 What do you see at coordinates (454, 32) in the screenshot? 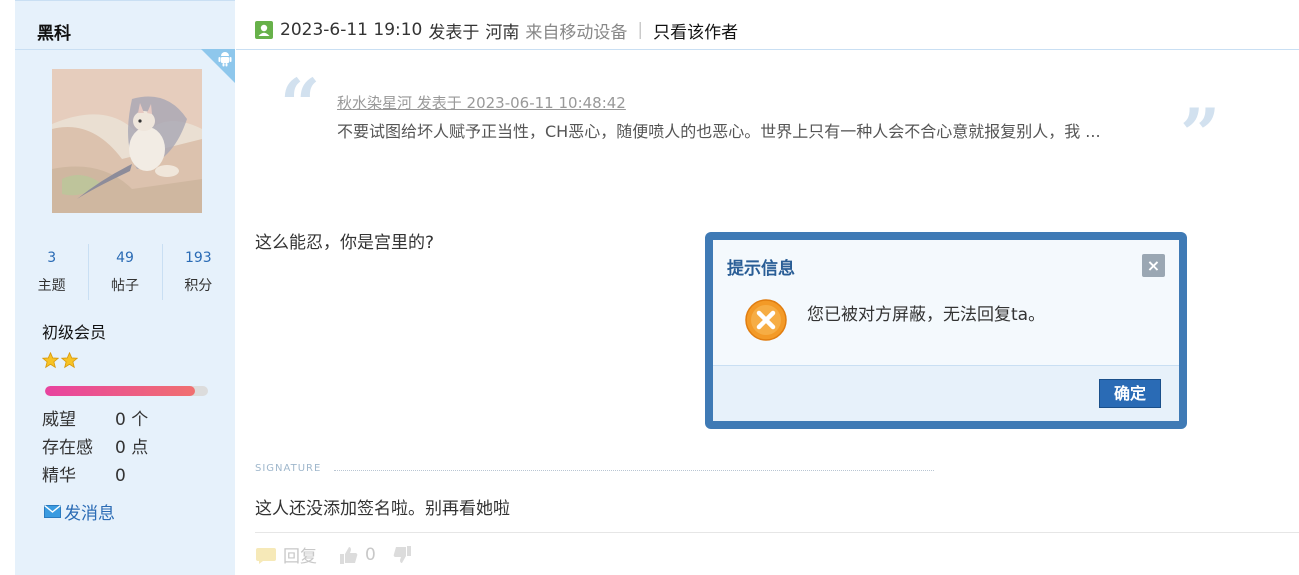
I see `posted-at-label: 发表于` at bounding box center [454, 32].